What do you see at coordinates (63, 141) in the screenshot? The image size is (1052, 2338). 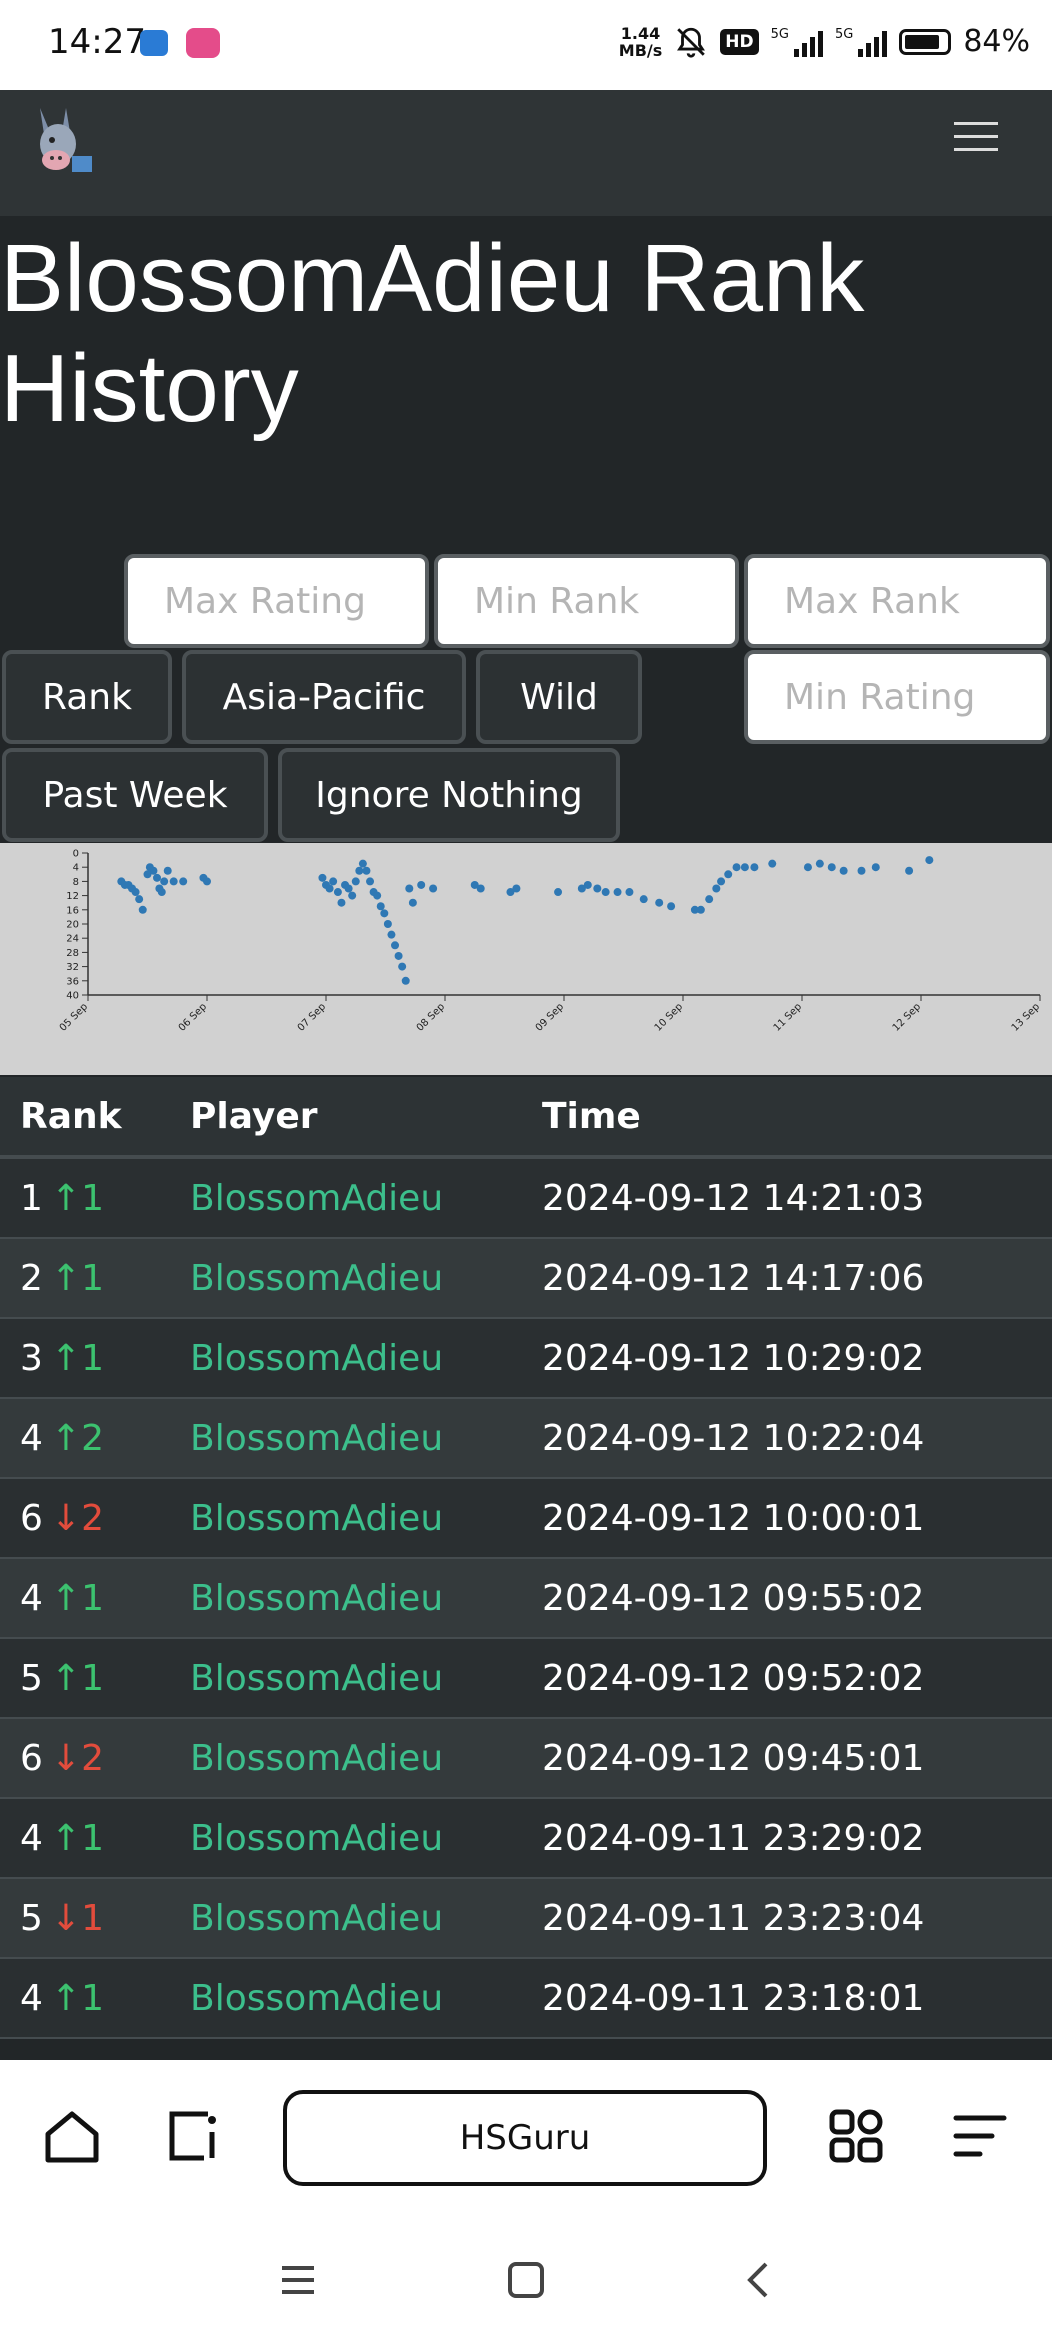 I see `donkey-logo-icon` at bounding box center [63, 141].